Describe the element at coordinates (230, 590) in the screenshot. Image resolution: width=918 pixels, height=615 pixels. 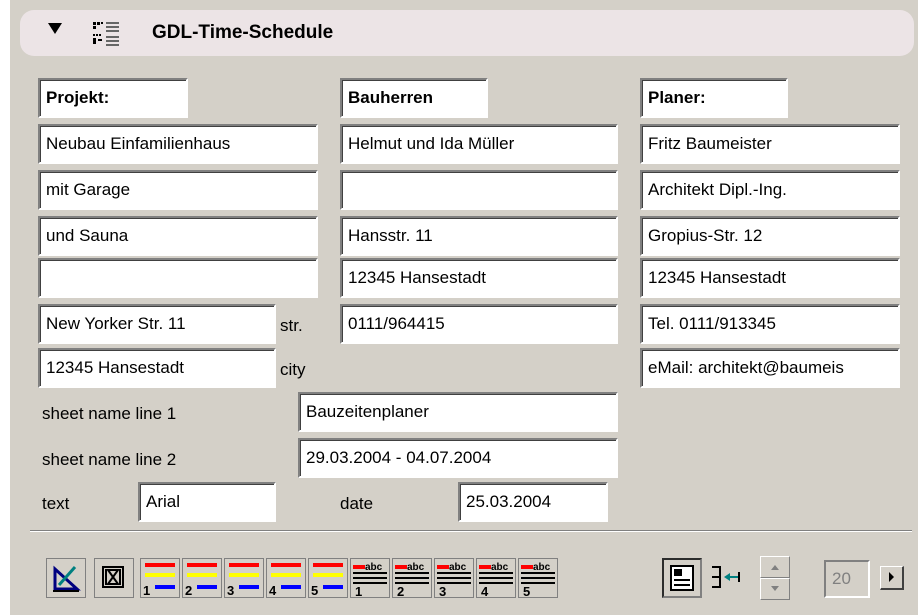
I see `line-style-number: 3` at that location.